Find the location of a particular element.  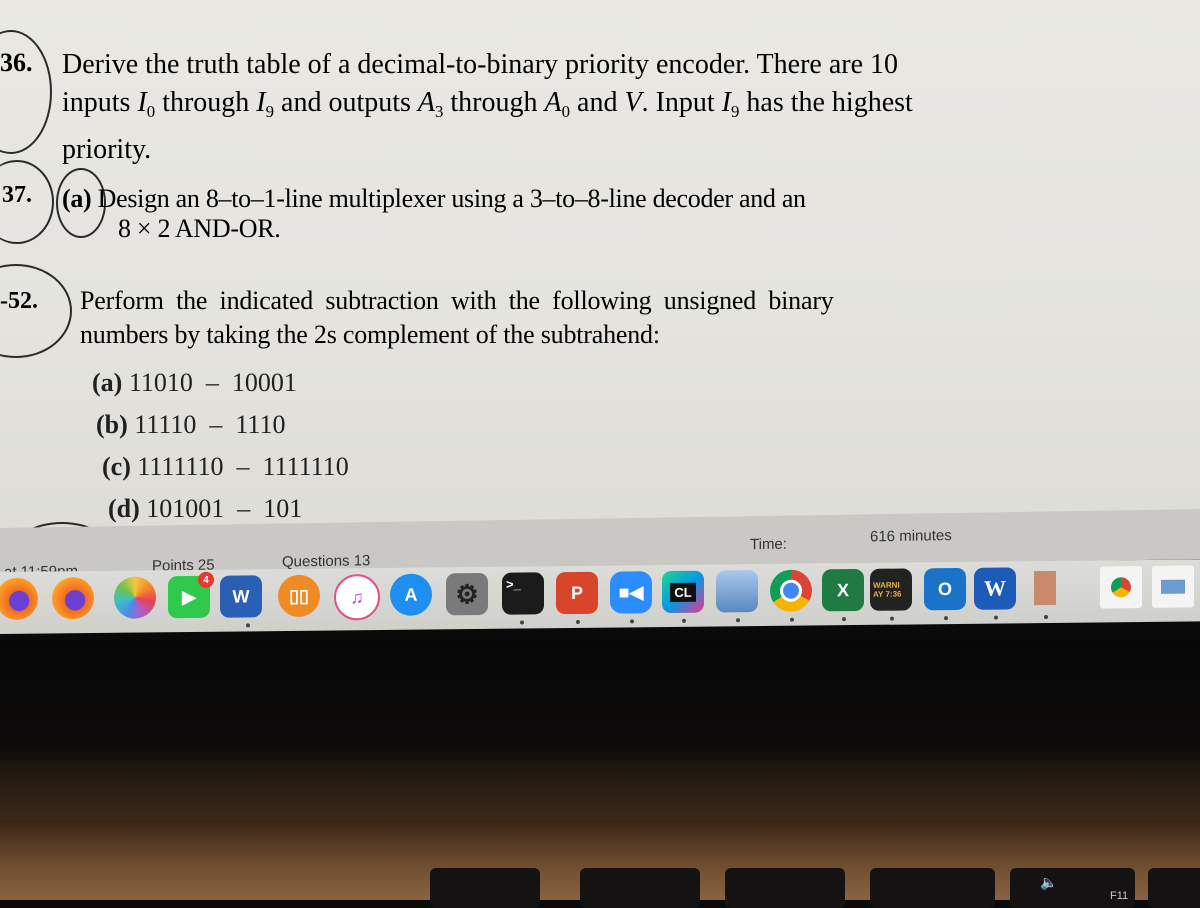

preview-icon is located at coordinates (737, 591).